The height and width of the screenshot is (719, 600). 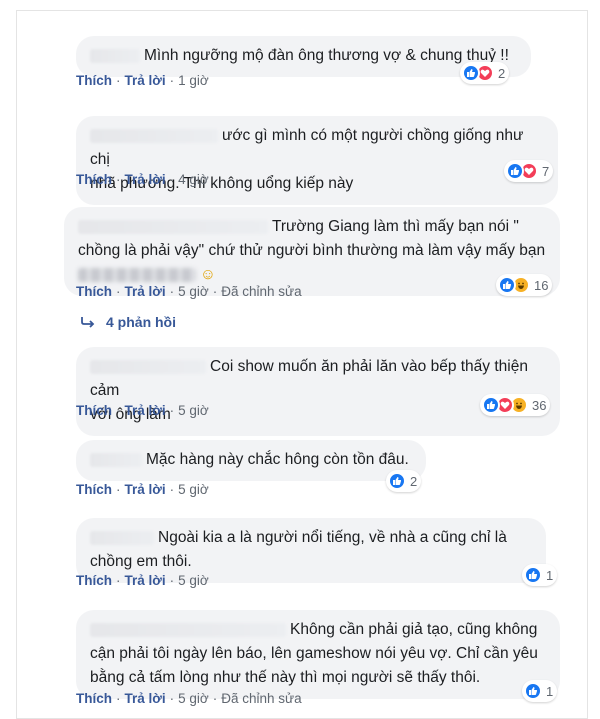 I want to click on reply-arrow-icon, so click(x=88, y=322).